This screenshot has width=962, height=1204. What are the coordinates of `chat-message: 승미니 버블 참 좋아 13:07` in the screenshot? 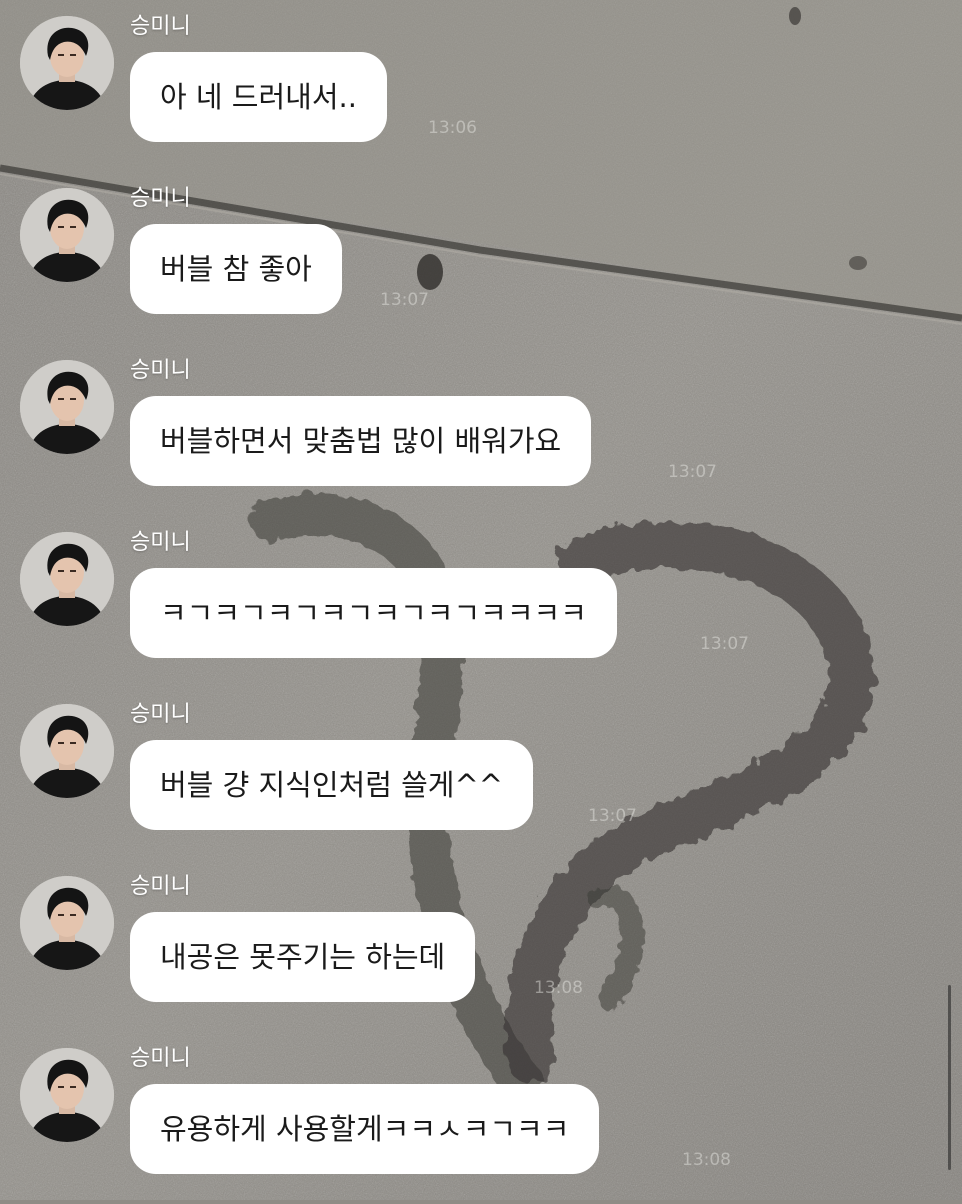 It's located at (481, 258).